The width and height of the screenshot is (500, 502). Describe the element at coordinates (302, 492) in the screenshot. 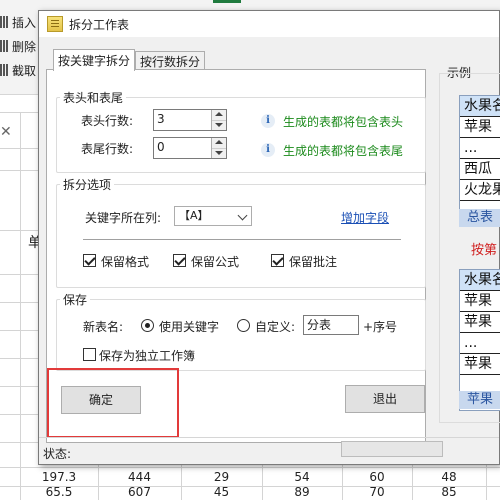

I see `cell: 89` at that location.